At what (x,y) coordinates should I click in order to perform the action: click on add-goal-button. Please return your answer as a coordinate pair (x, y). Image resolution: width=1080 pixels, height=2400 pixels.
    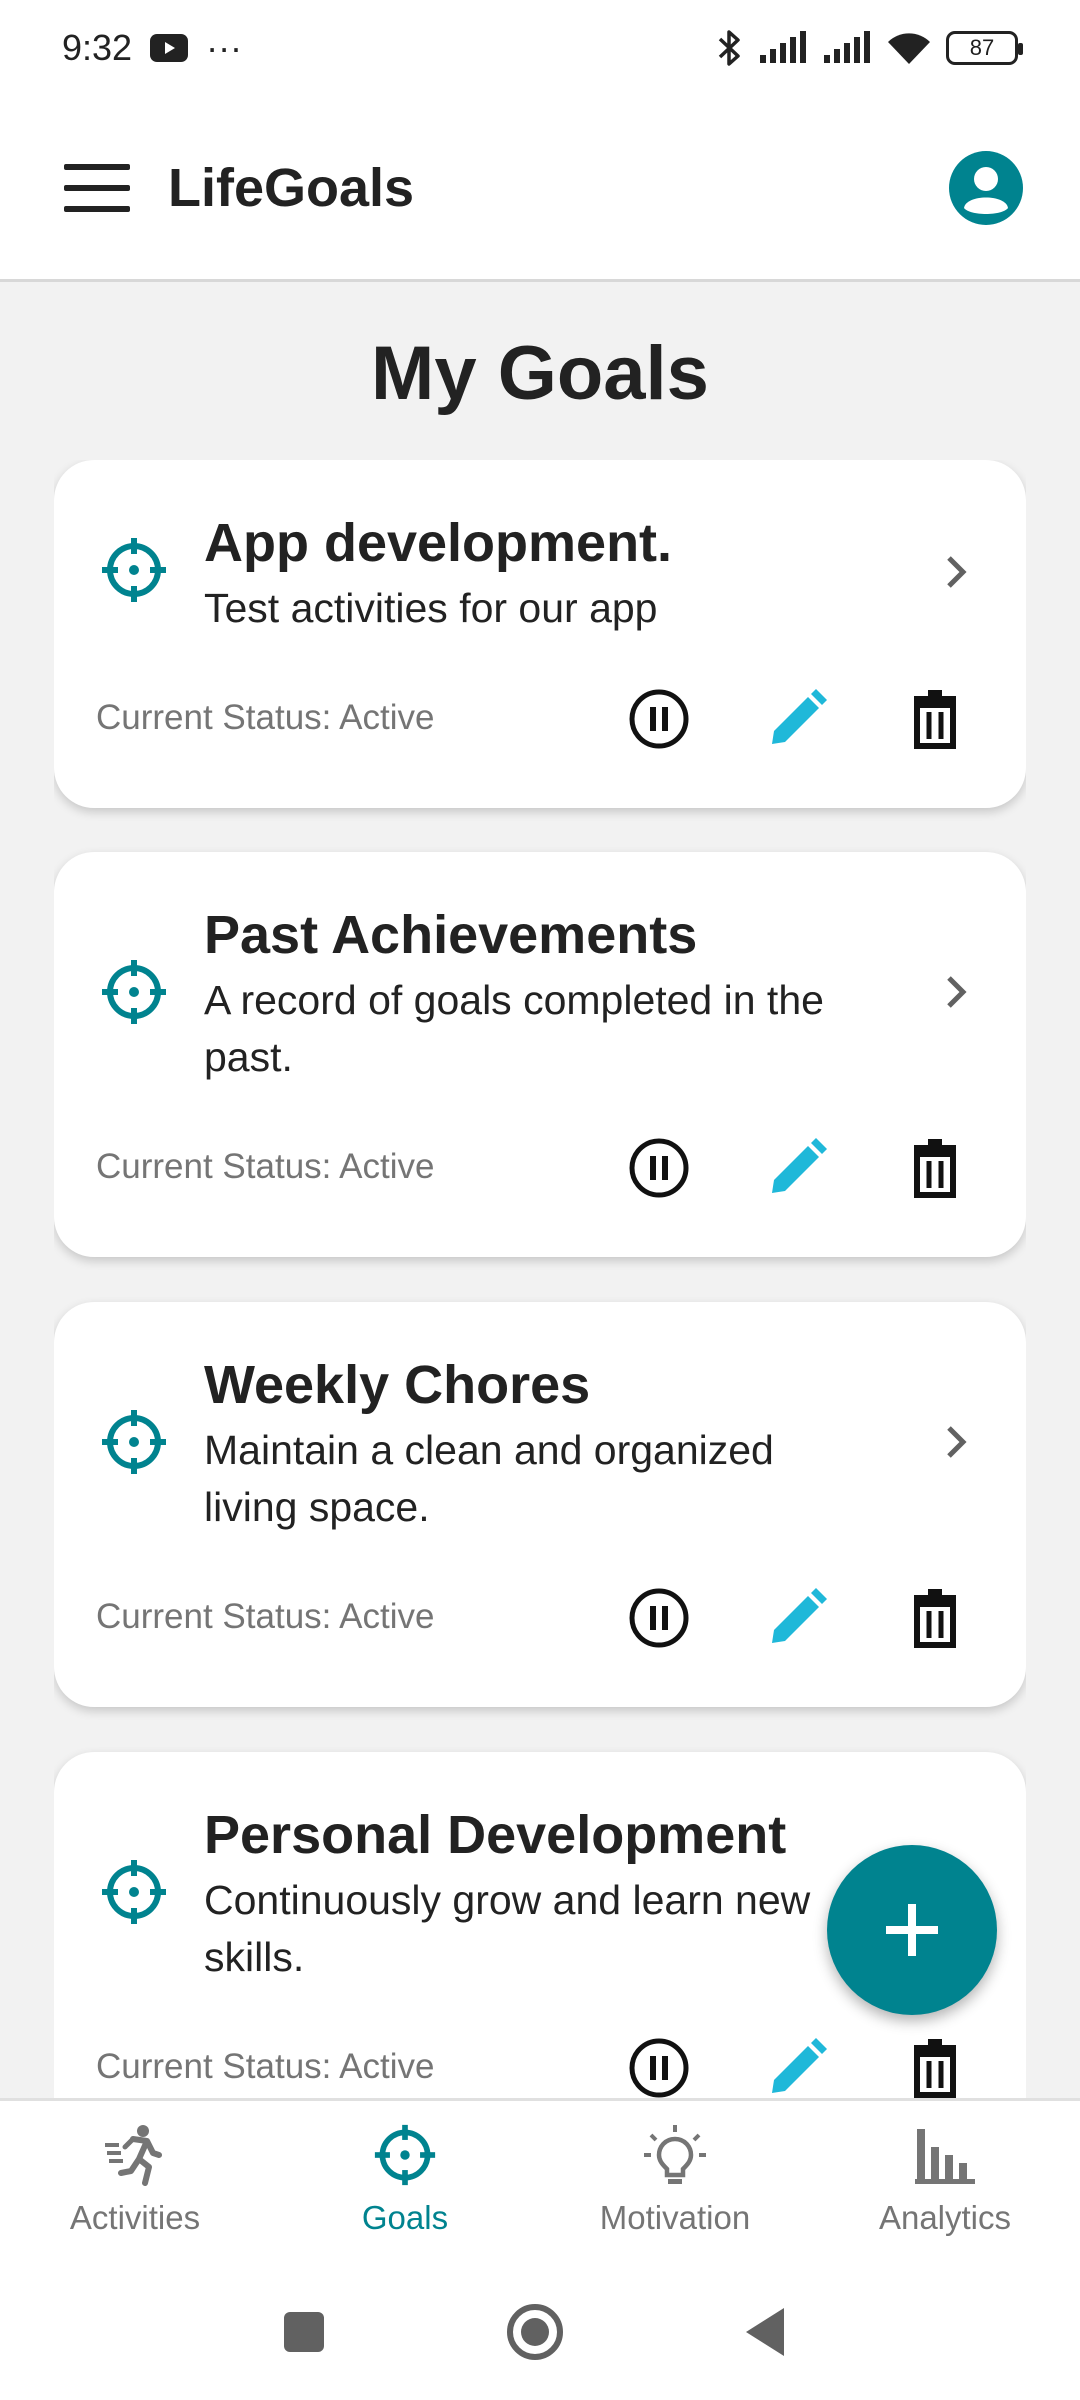
    Looking at the image, I should click on (912, 1930).